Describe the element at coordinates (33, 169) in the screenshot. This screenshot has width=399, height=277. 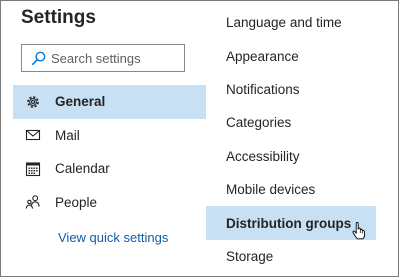
I see `calendar-icon` at that location.